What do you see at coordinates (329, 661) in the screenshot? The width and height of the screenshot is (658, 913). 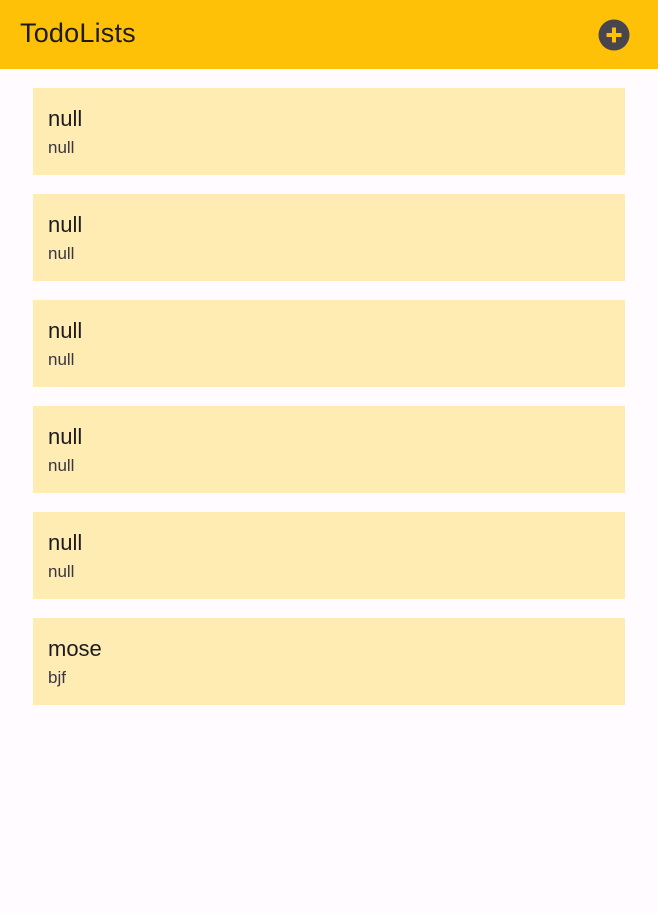 I see `list-item: mose bjf` at bounding box center [329, 661].